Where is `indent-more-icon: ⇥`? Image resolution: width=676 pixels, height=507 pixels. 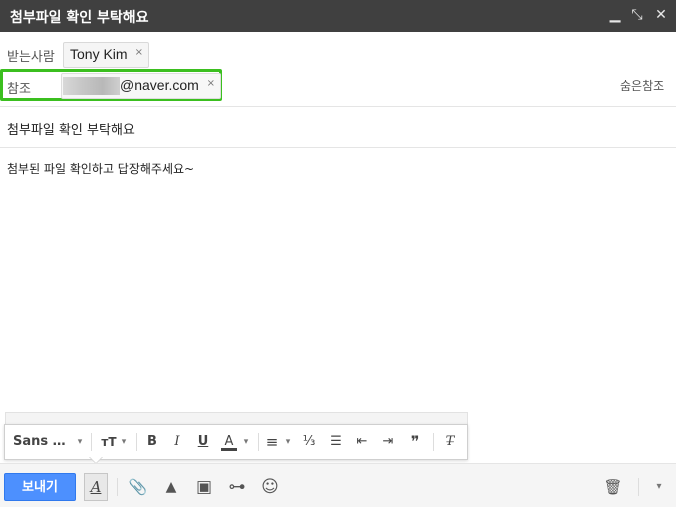 indent-more-icon: ⇥ is located at coordinates (388, 442).